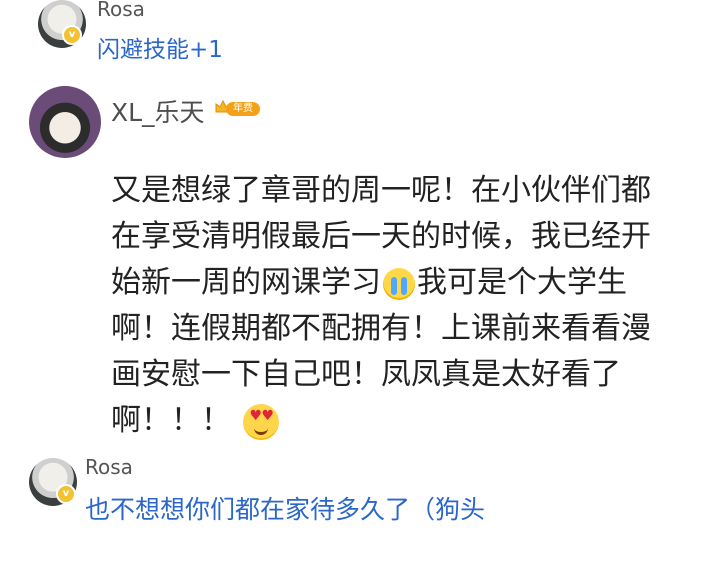  What do you see at coordinates (158, 111) in the screenshot?
I see `username: XL_乐天` at bounding box center [158, 111].